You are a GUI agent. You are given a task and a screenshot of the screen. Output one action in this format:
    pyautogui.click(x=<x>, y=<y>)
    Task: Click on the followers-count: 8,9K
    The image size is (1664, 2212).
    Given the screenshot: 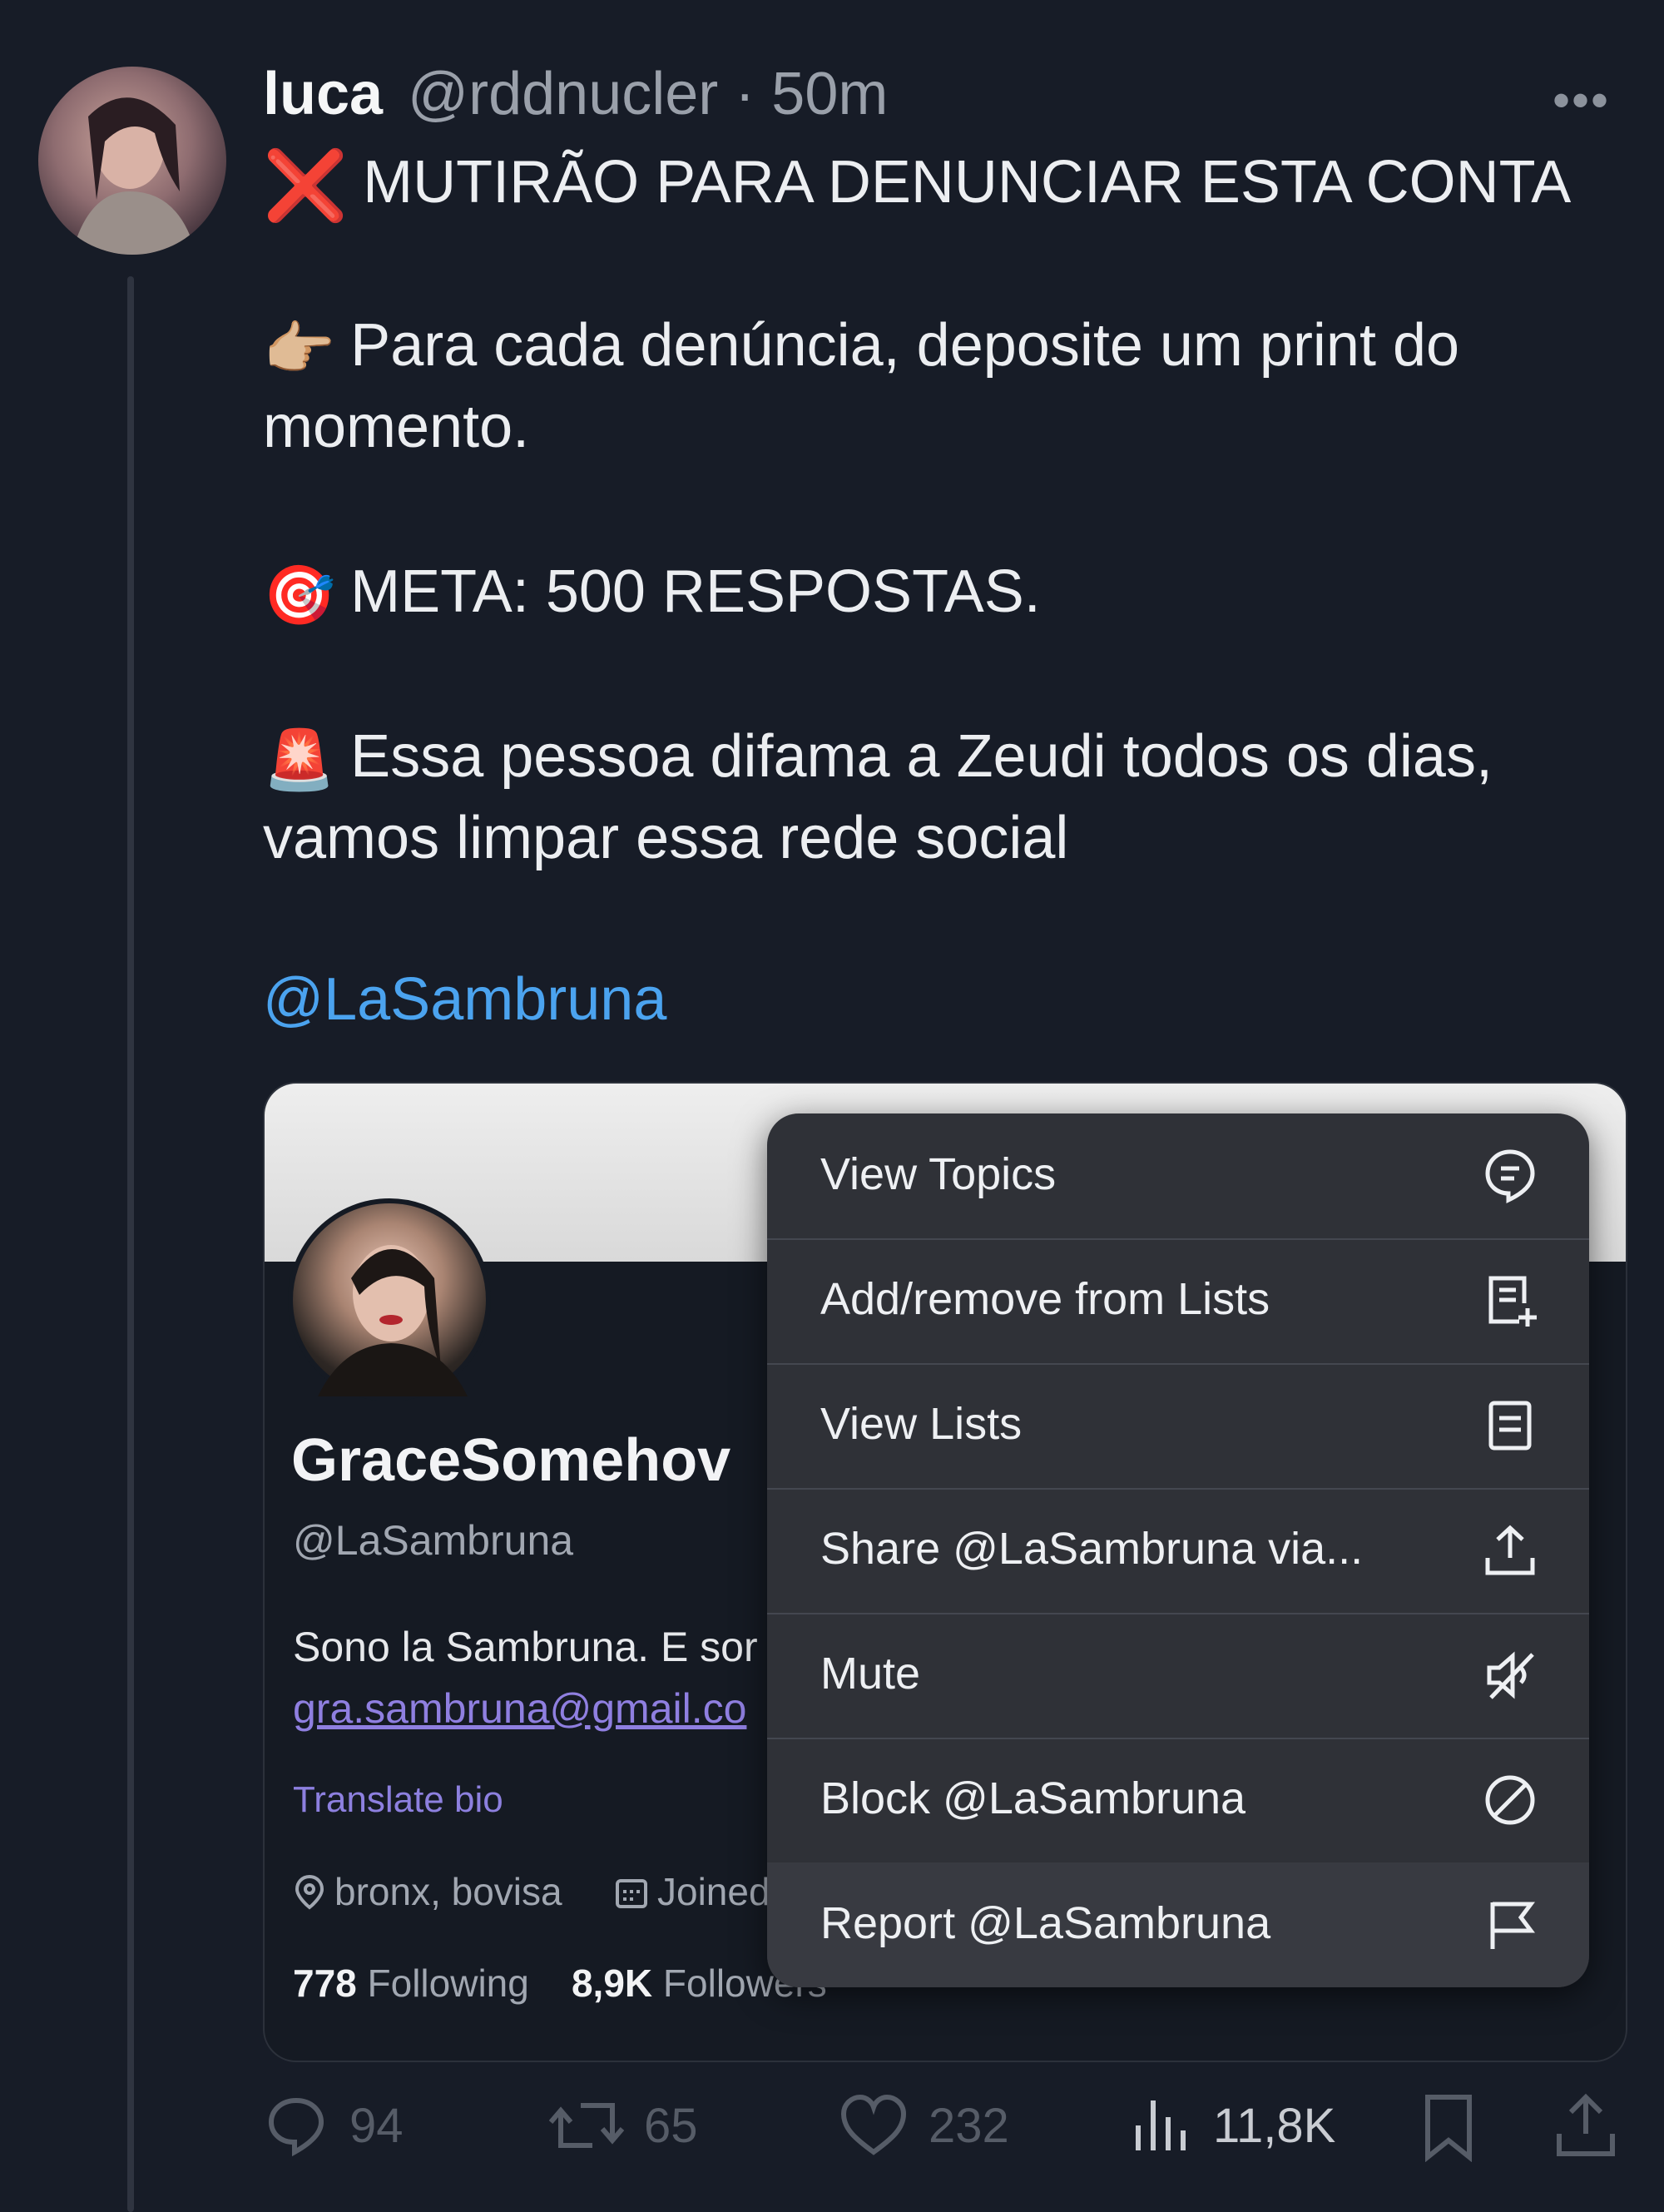 What is the action you would take?
    pyautogui.click(x=612, y=1984)
    